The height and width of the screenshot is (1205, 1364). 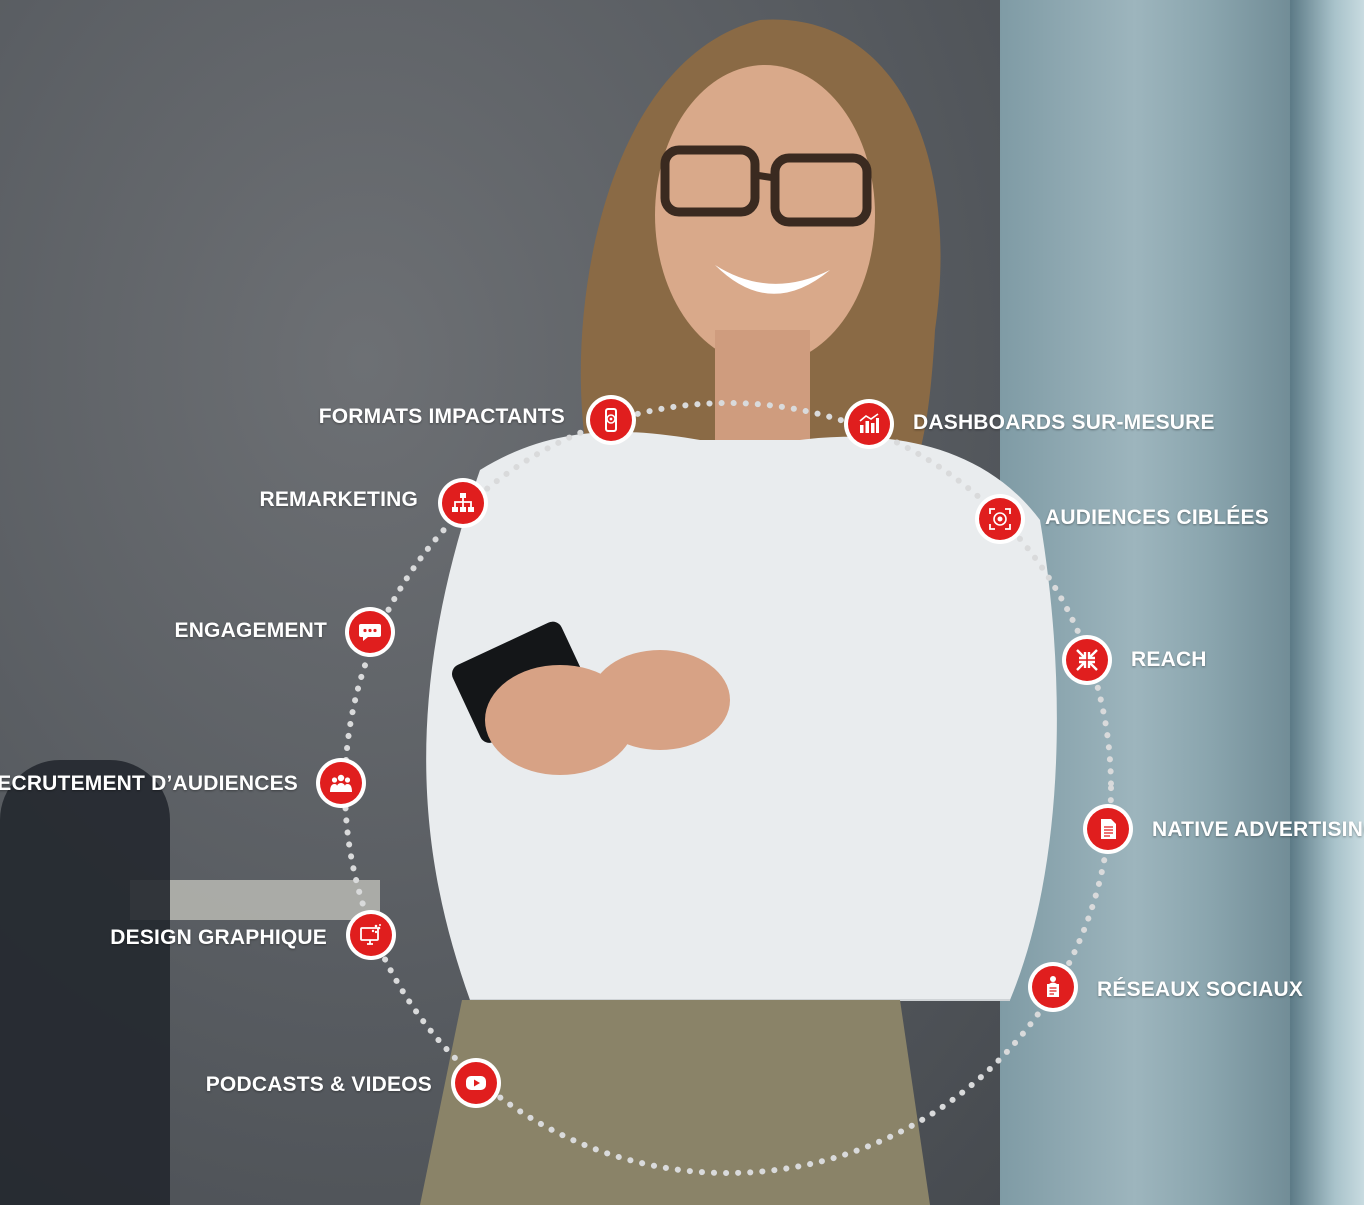 I want to click on document-icon, so click(x=1108, y=829).